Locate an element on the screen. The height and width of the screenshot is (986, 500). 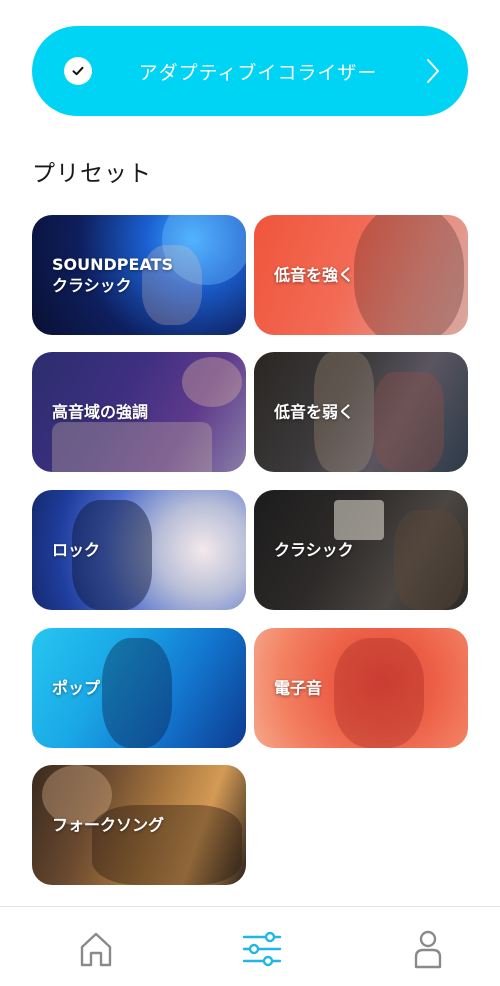
preset-card-bass-boost: 低音を強く is located at coordinates (361, 275).